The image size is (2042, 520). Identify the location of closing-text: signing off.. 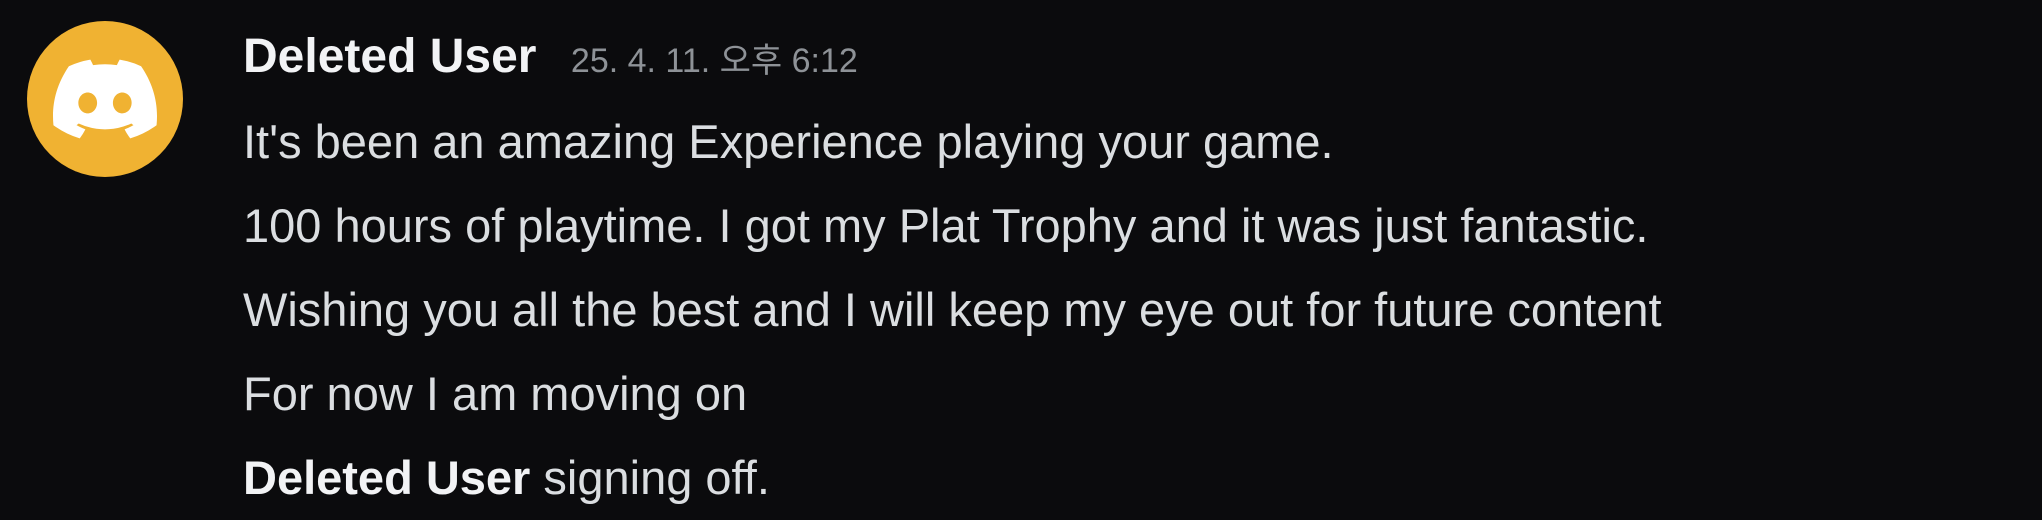
(650, 477).